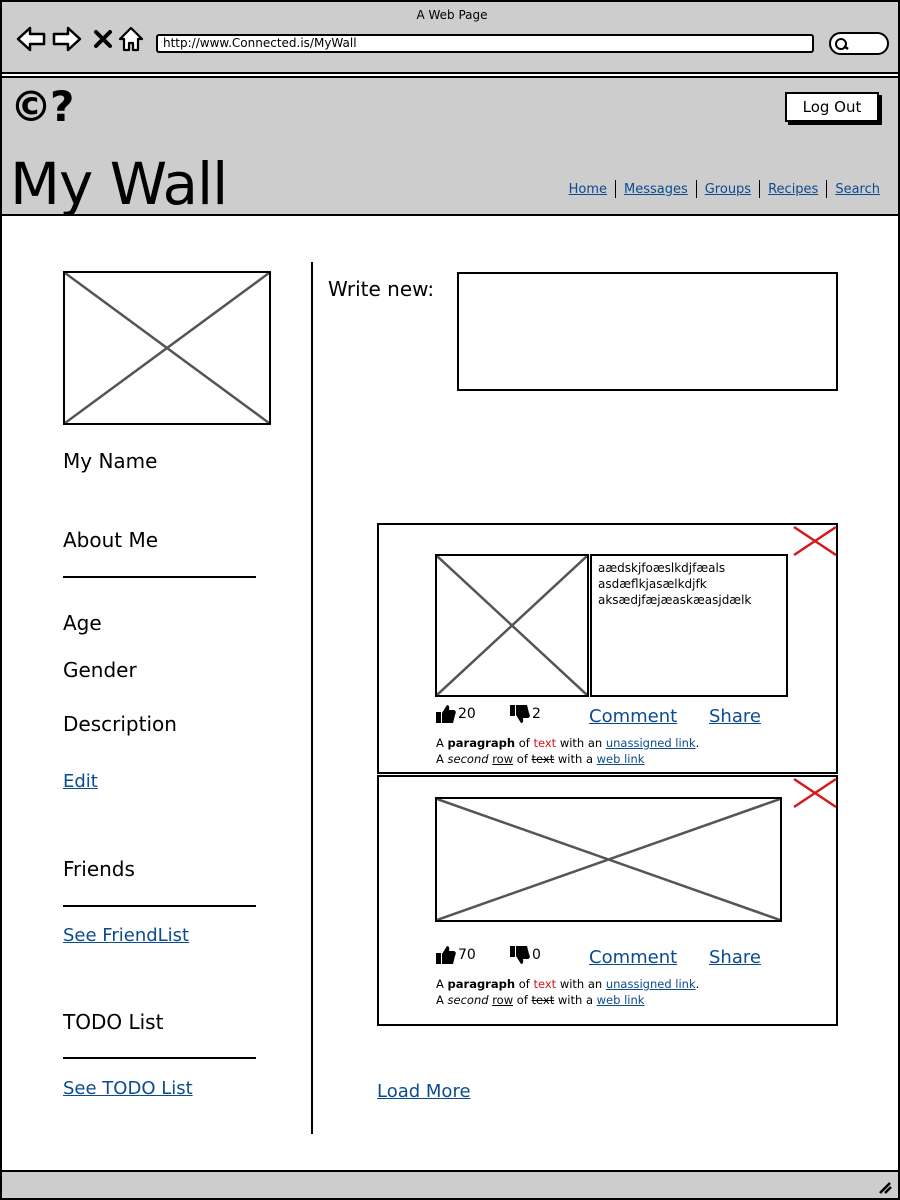 This screenshot has height=1200, width=900. I want to click on like-button: 20, so click(455, 714).